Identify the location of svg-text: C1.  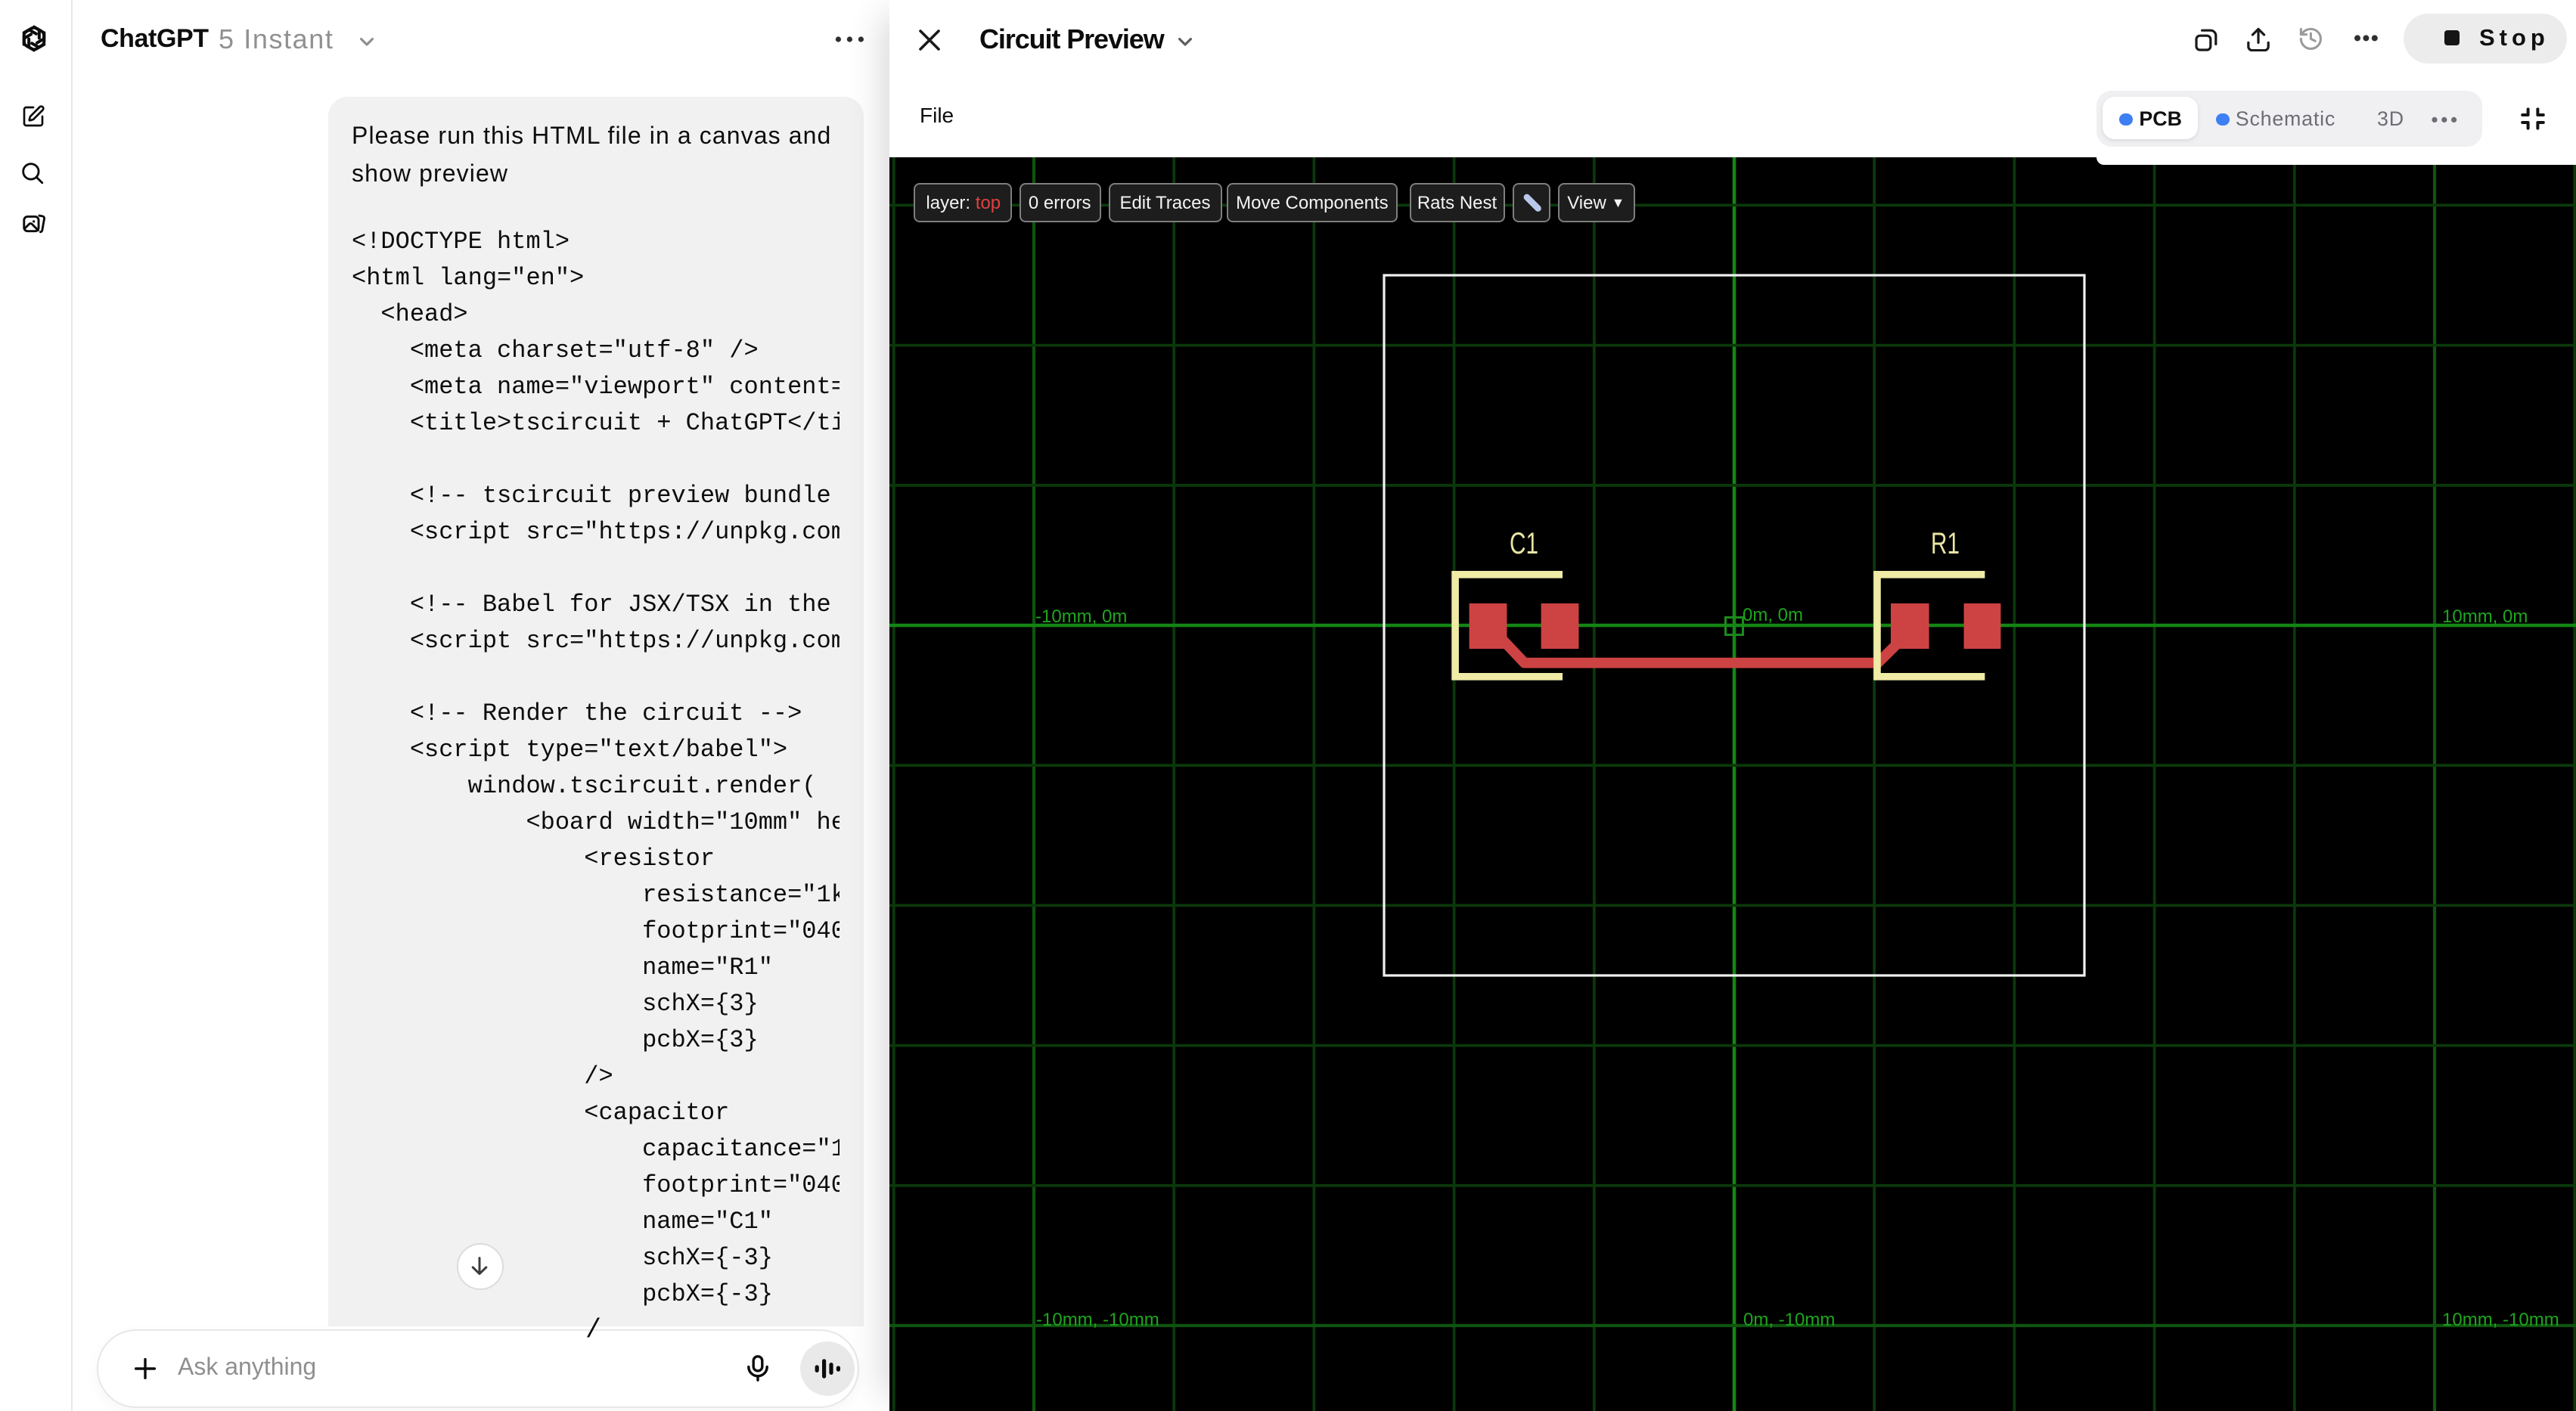
(1524, 543).